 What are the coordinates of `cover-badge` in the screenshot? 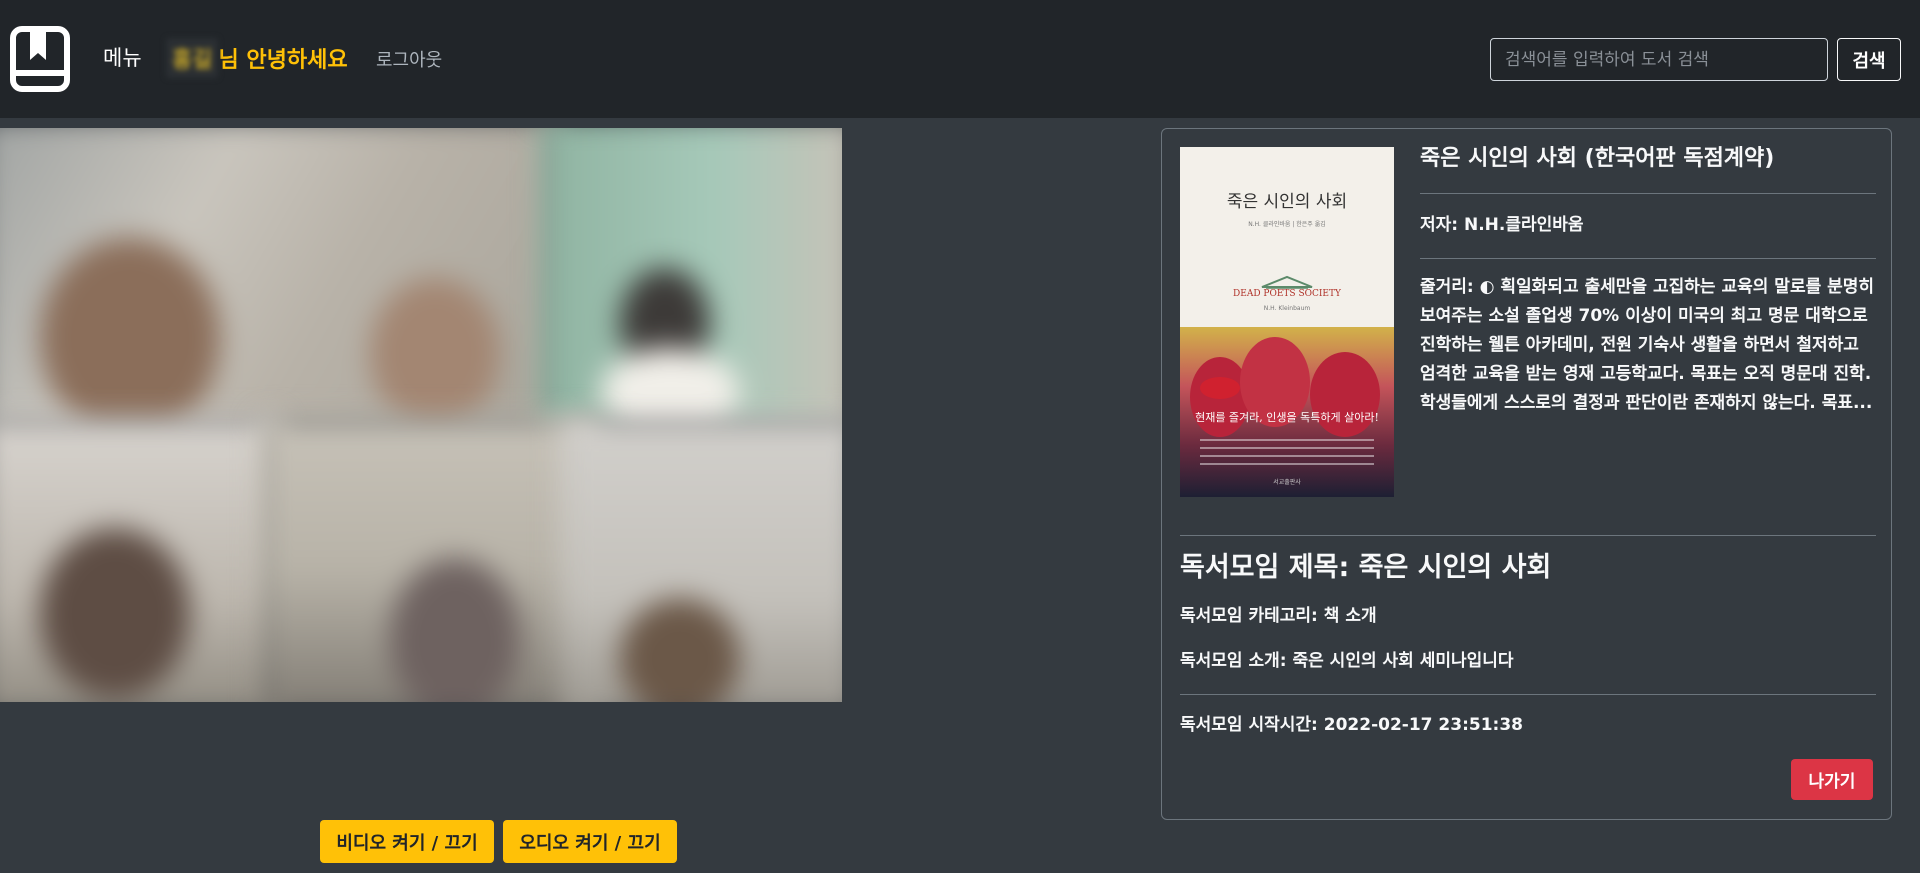 It's located at (1220, 388).